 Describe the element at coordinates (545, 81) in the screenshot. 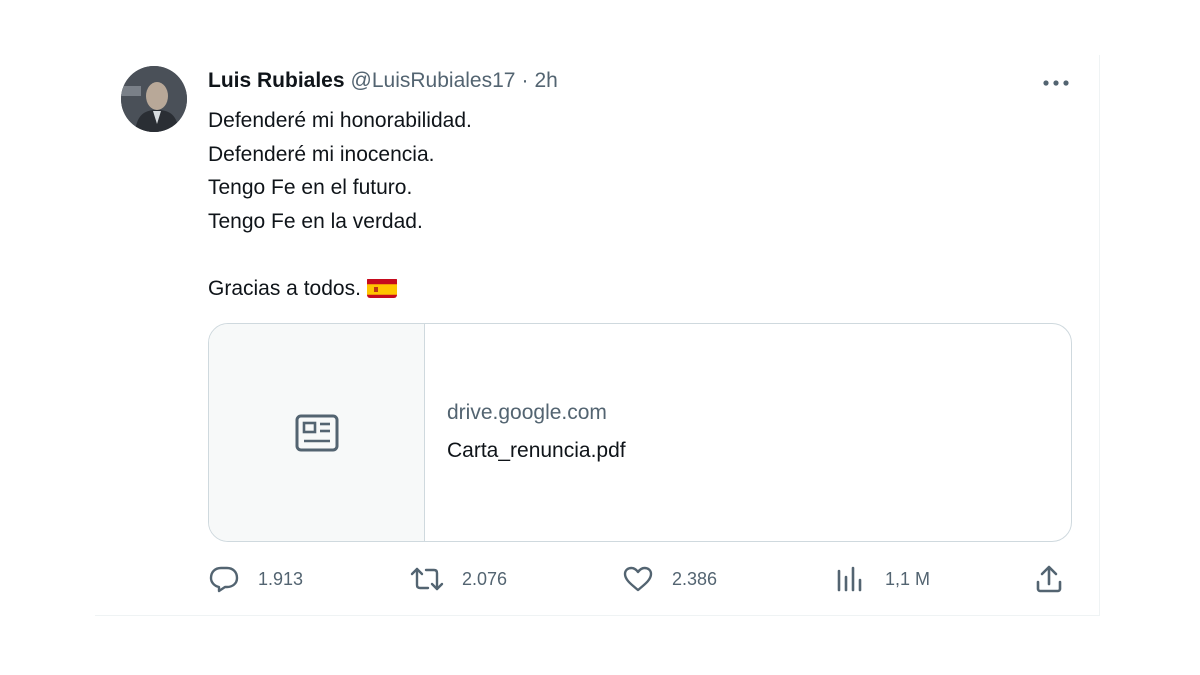

I see `tweet-timestamp: 2h` at that location.